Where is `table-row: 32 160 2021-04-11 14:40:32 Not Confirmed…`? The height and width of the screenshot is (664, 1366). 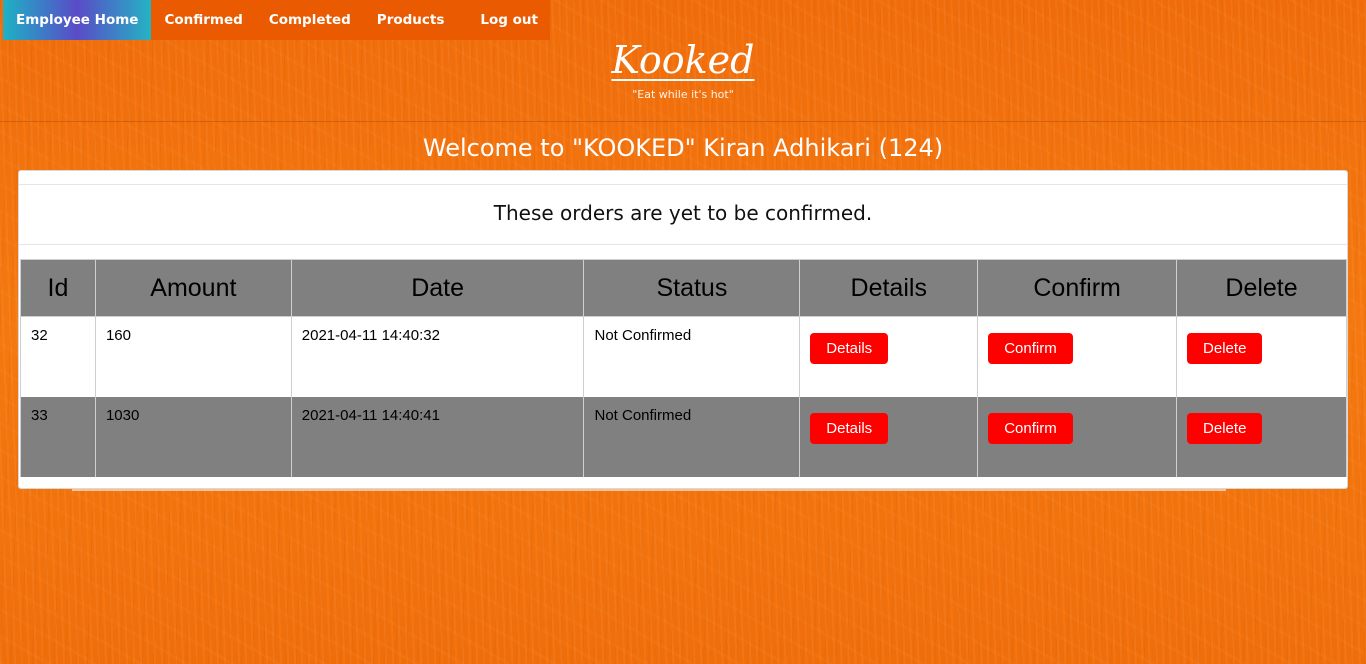 table-row: 32 160 2021-04-11 14:40:32 Not Confirmed… is located at coordinates (683, 356).